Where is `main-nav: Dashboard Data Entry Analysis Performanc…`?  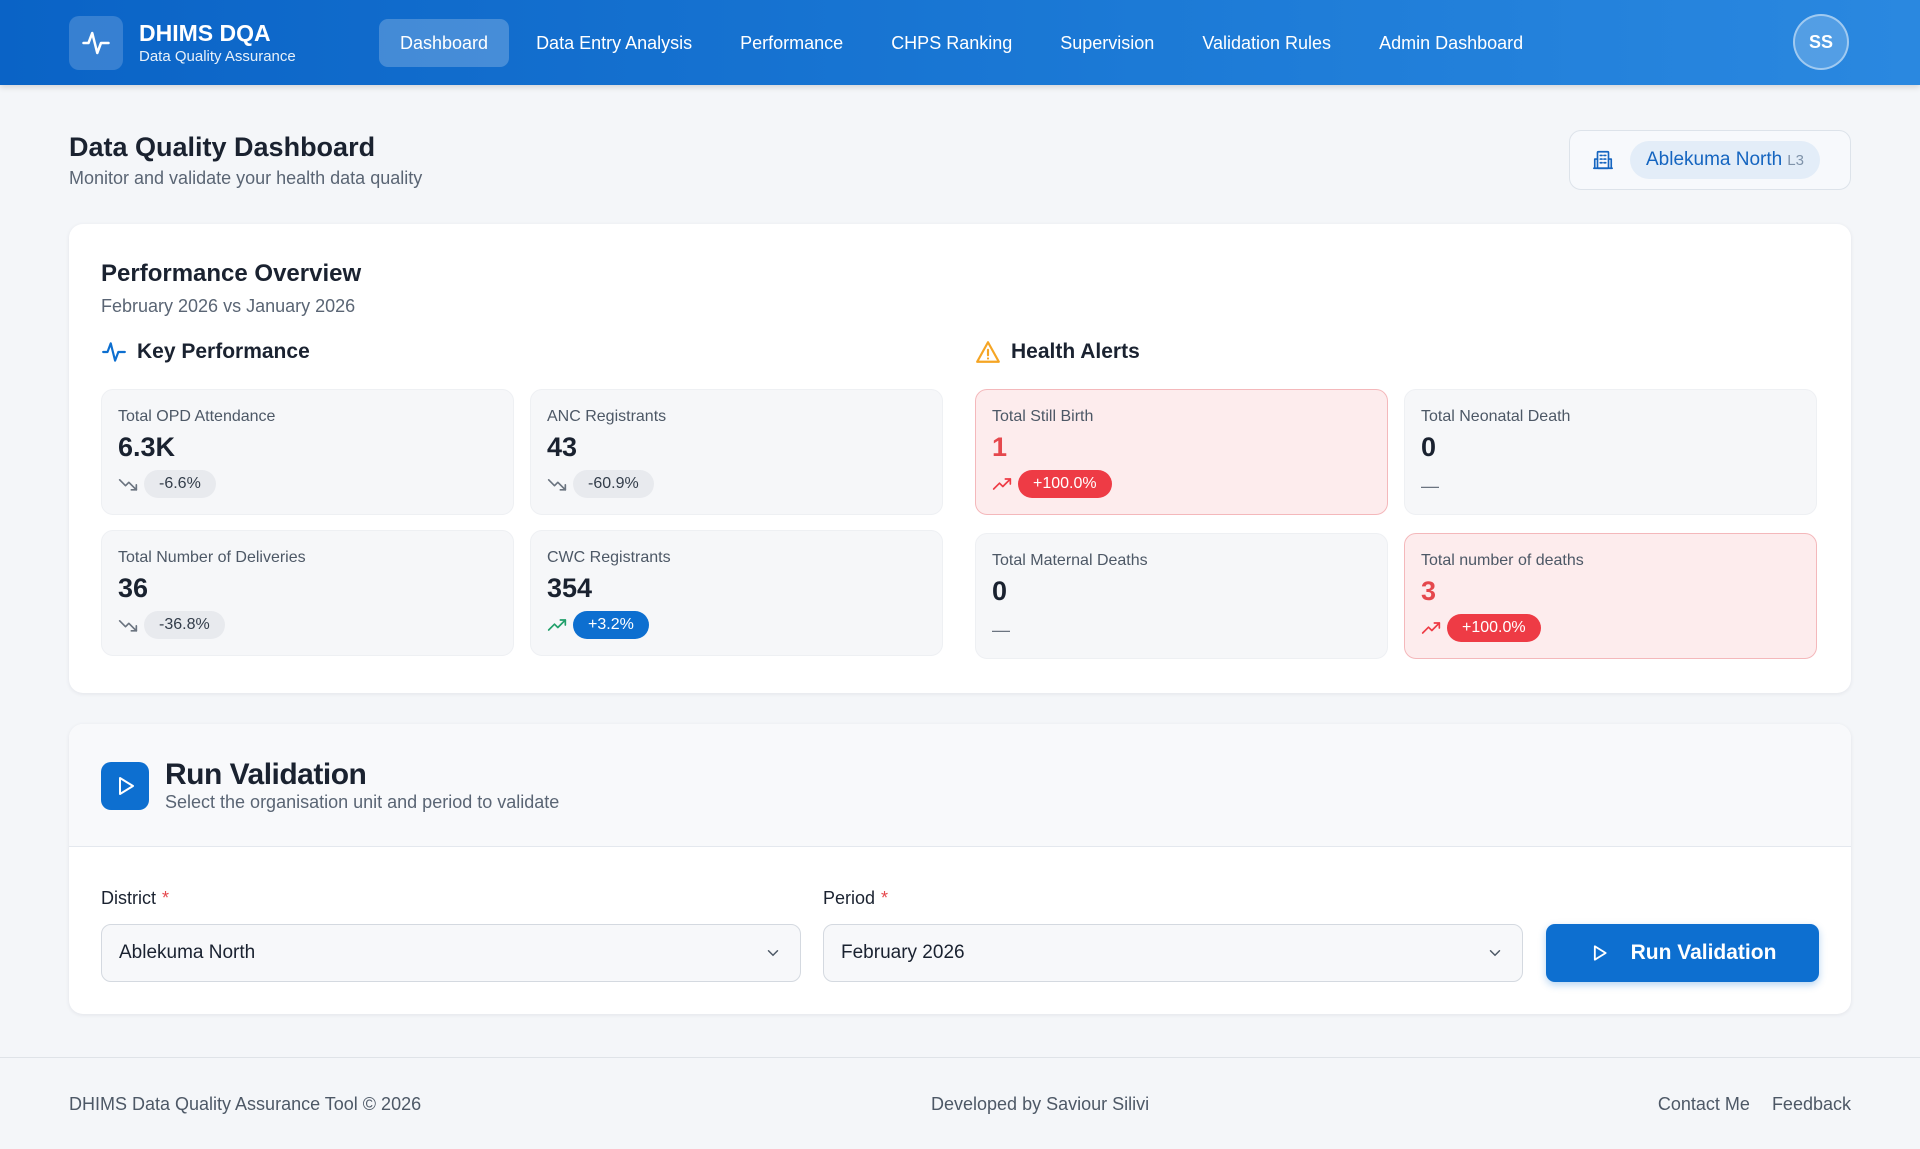
main-nav: Dashboard Data Entry Analysis Performanc… is located at coordinates (964, 43).